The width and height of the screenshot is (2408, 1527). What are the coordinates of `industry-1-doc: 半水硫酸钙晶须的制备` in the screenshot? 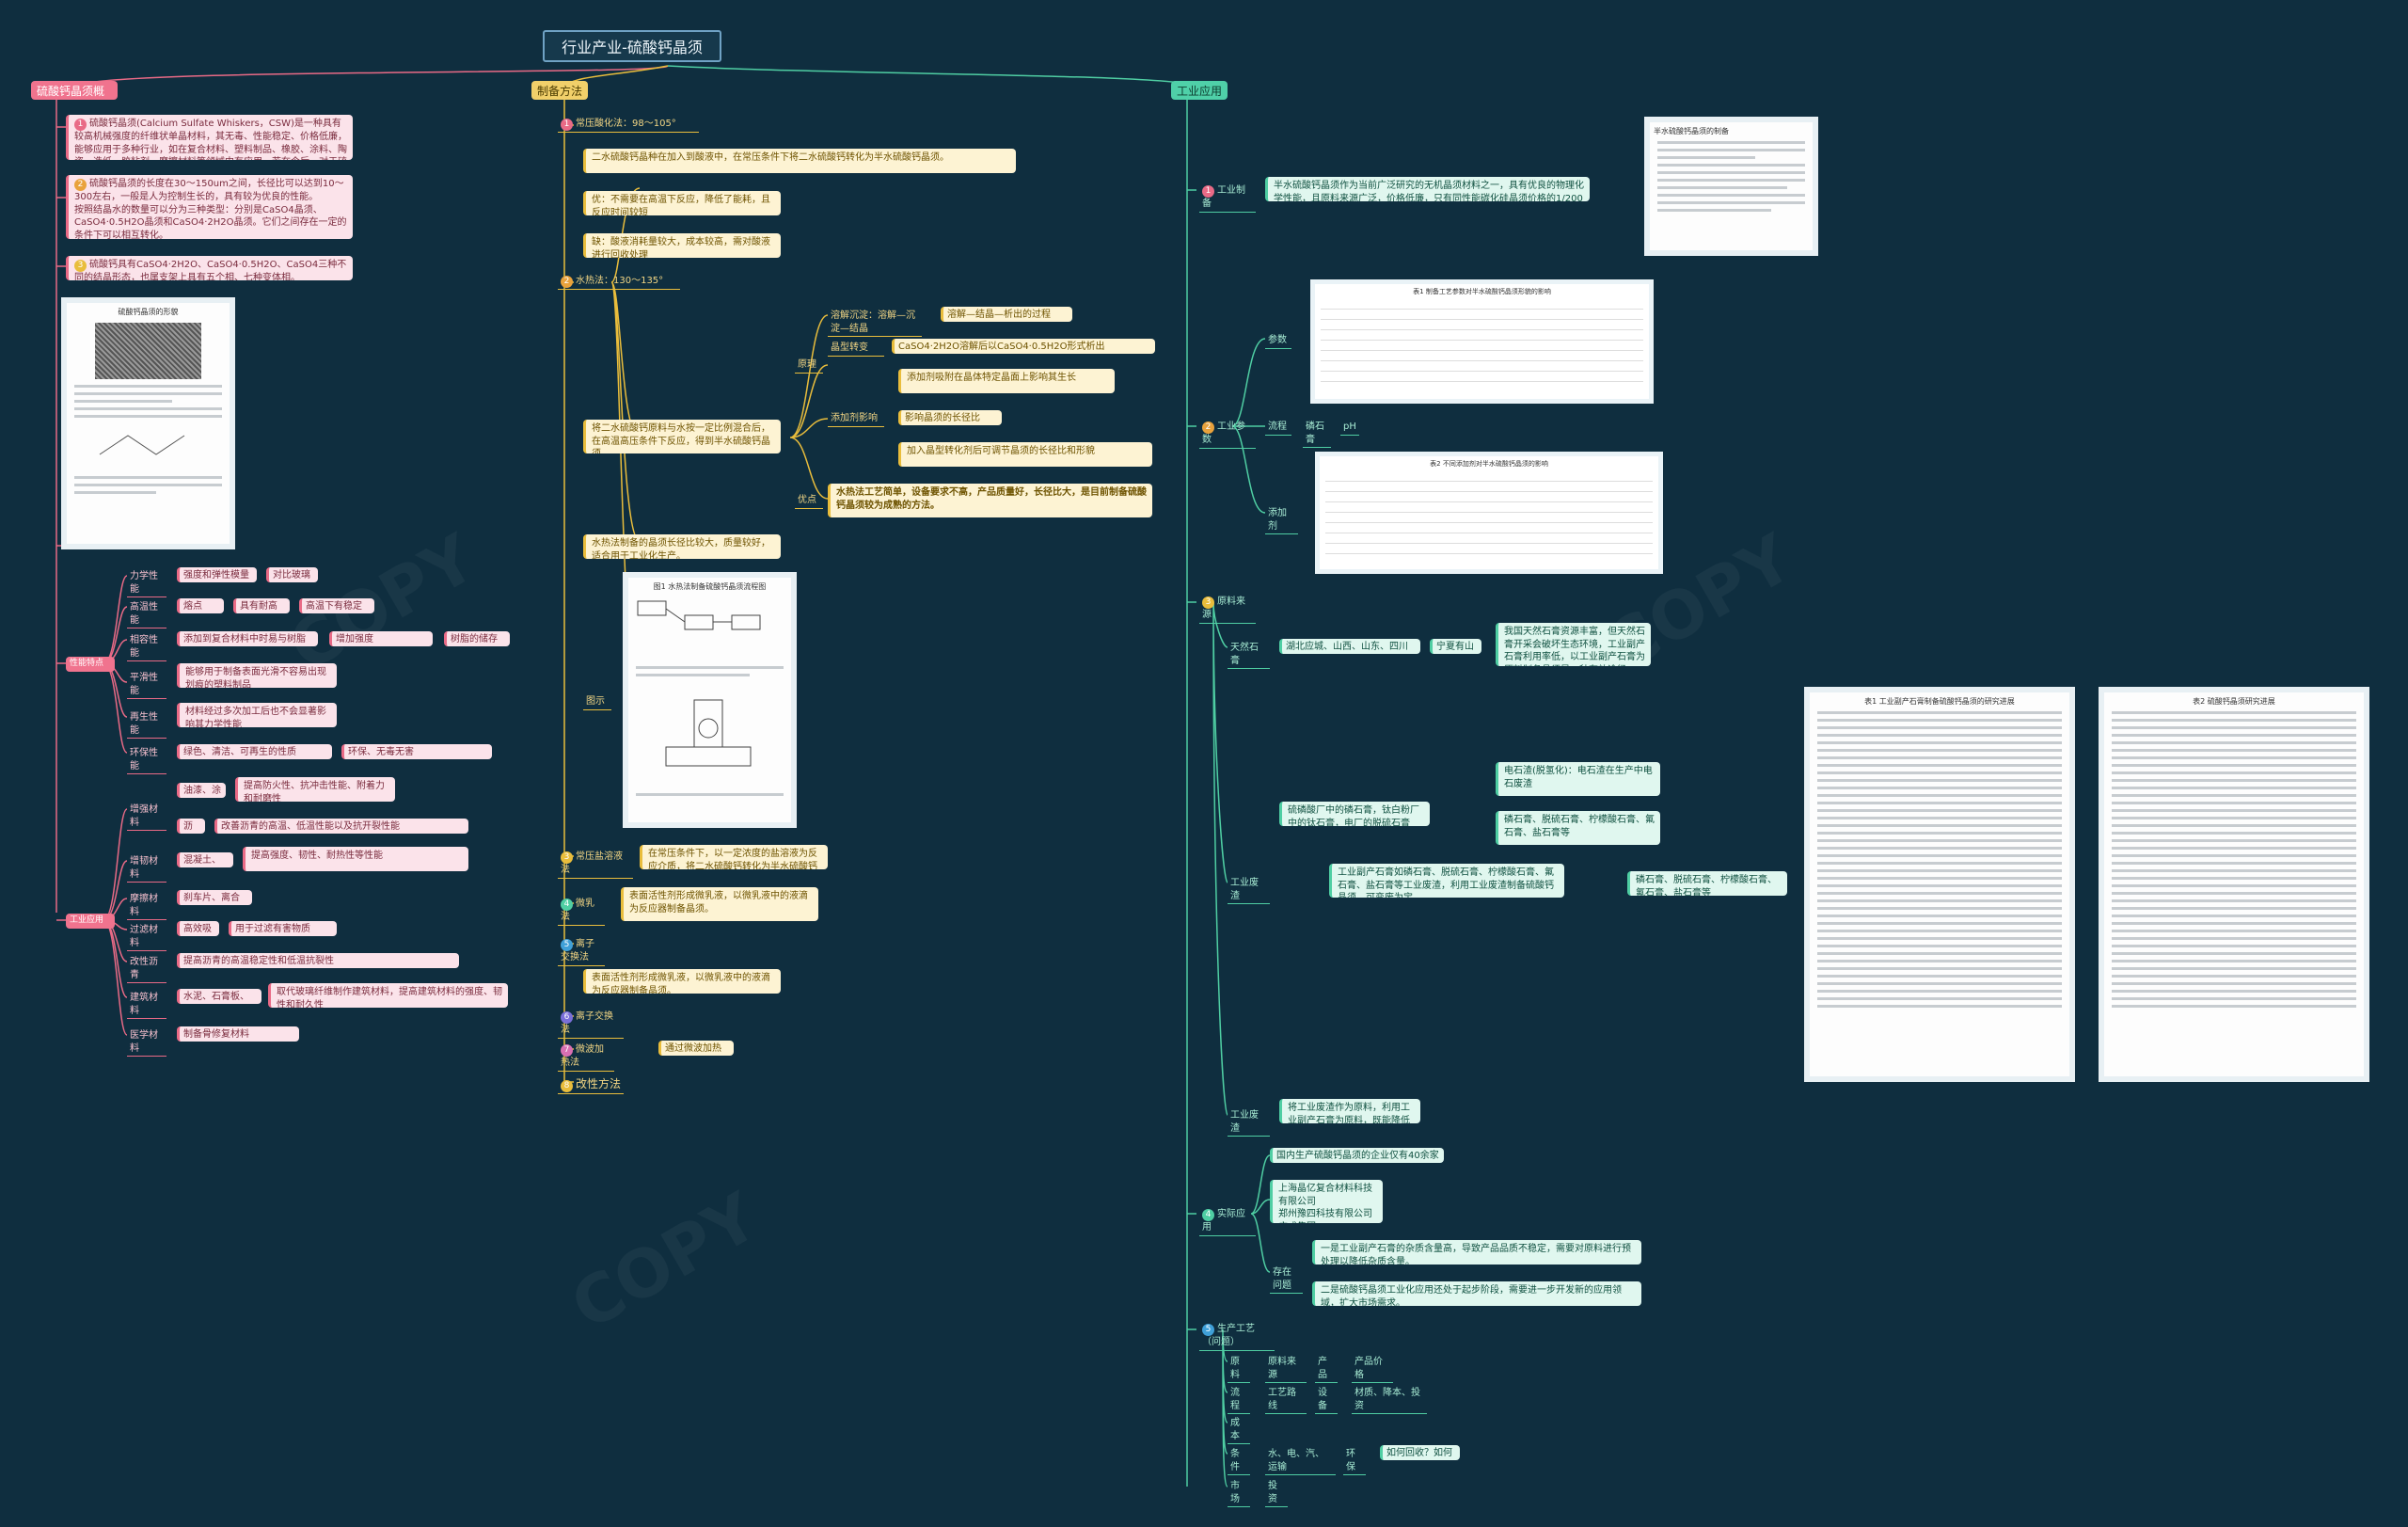 It's located at (1731, 186).